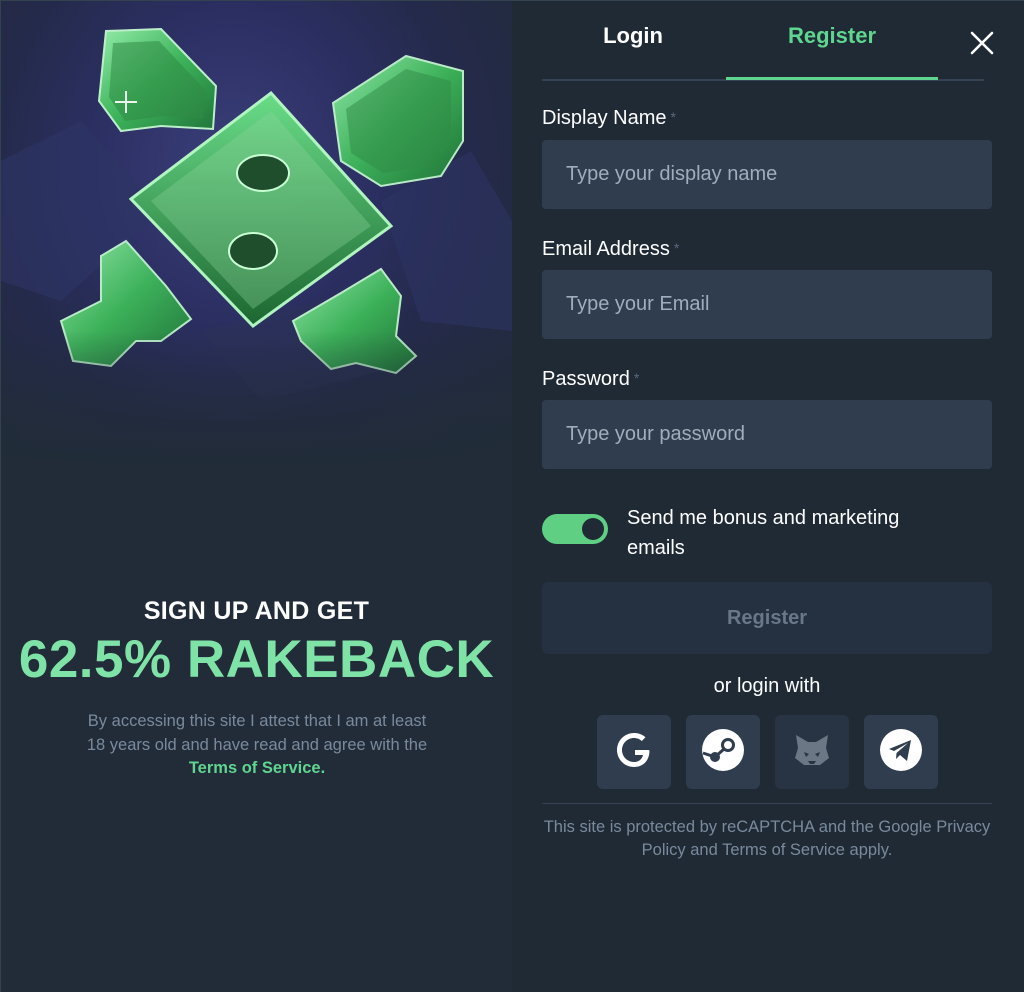  What do you see at coordinates (767, 686) in the screenshot?
I see `social-login-heading: or login with` at bounding box center [767, 686].